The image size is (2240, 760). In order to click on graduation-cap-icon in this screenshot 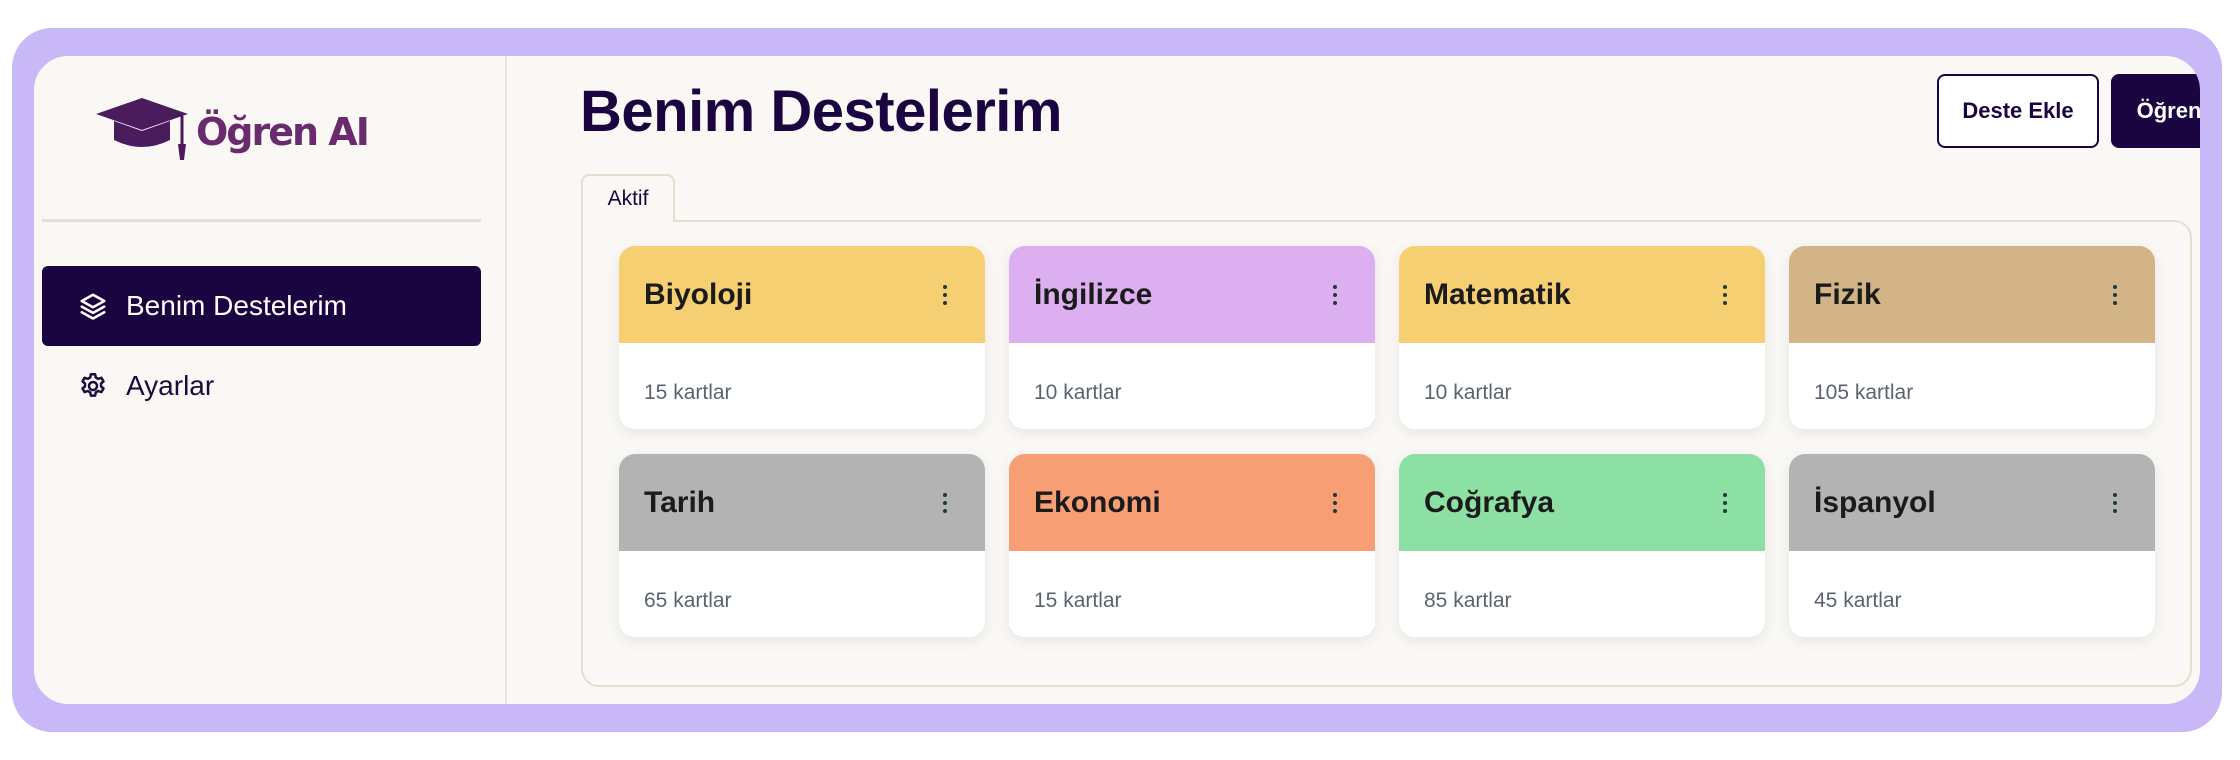, I will do `click(142, 129)`.